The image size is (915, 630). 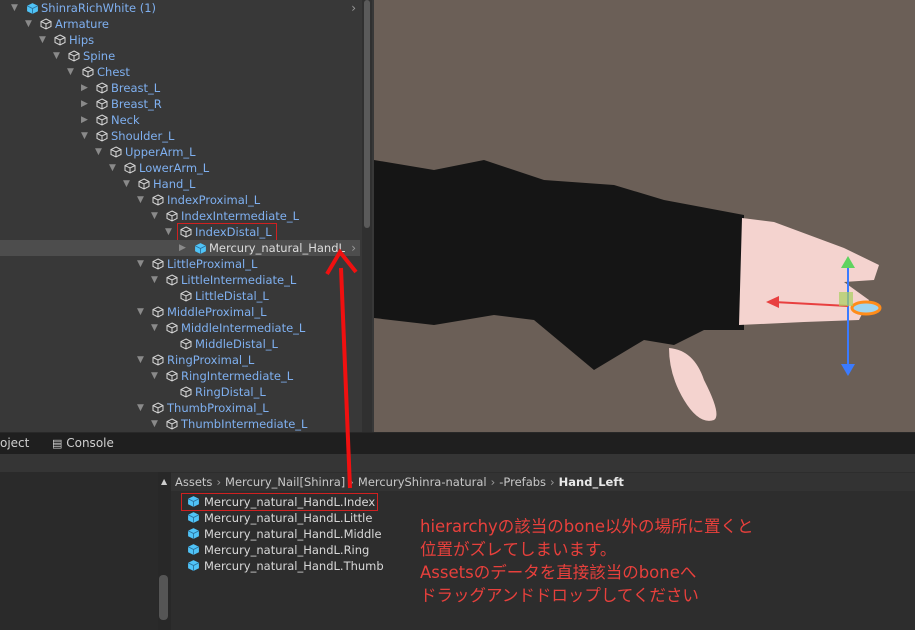 I want to click on hierarchy-item-label: LittleProximal_L, so click(x=212, y=264).